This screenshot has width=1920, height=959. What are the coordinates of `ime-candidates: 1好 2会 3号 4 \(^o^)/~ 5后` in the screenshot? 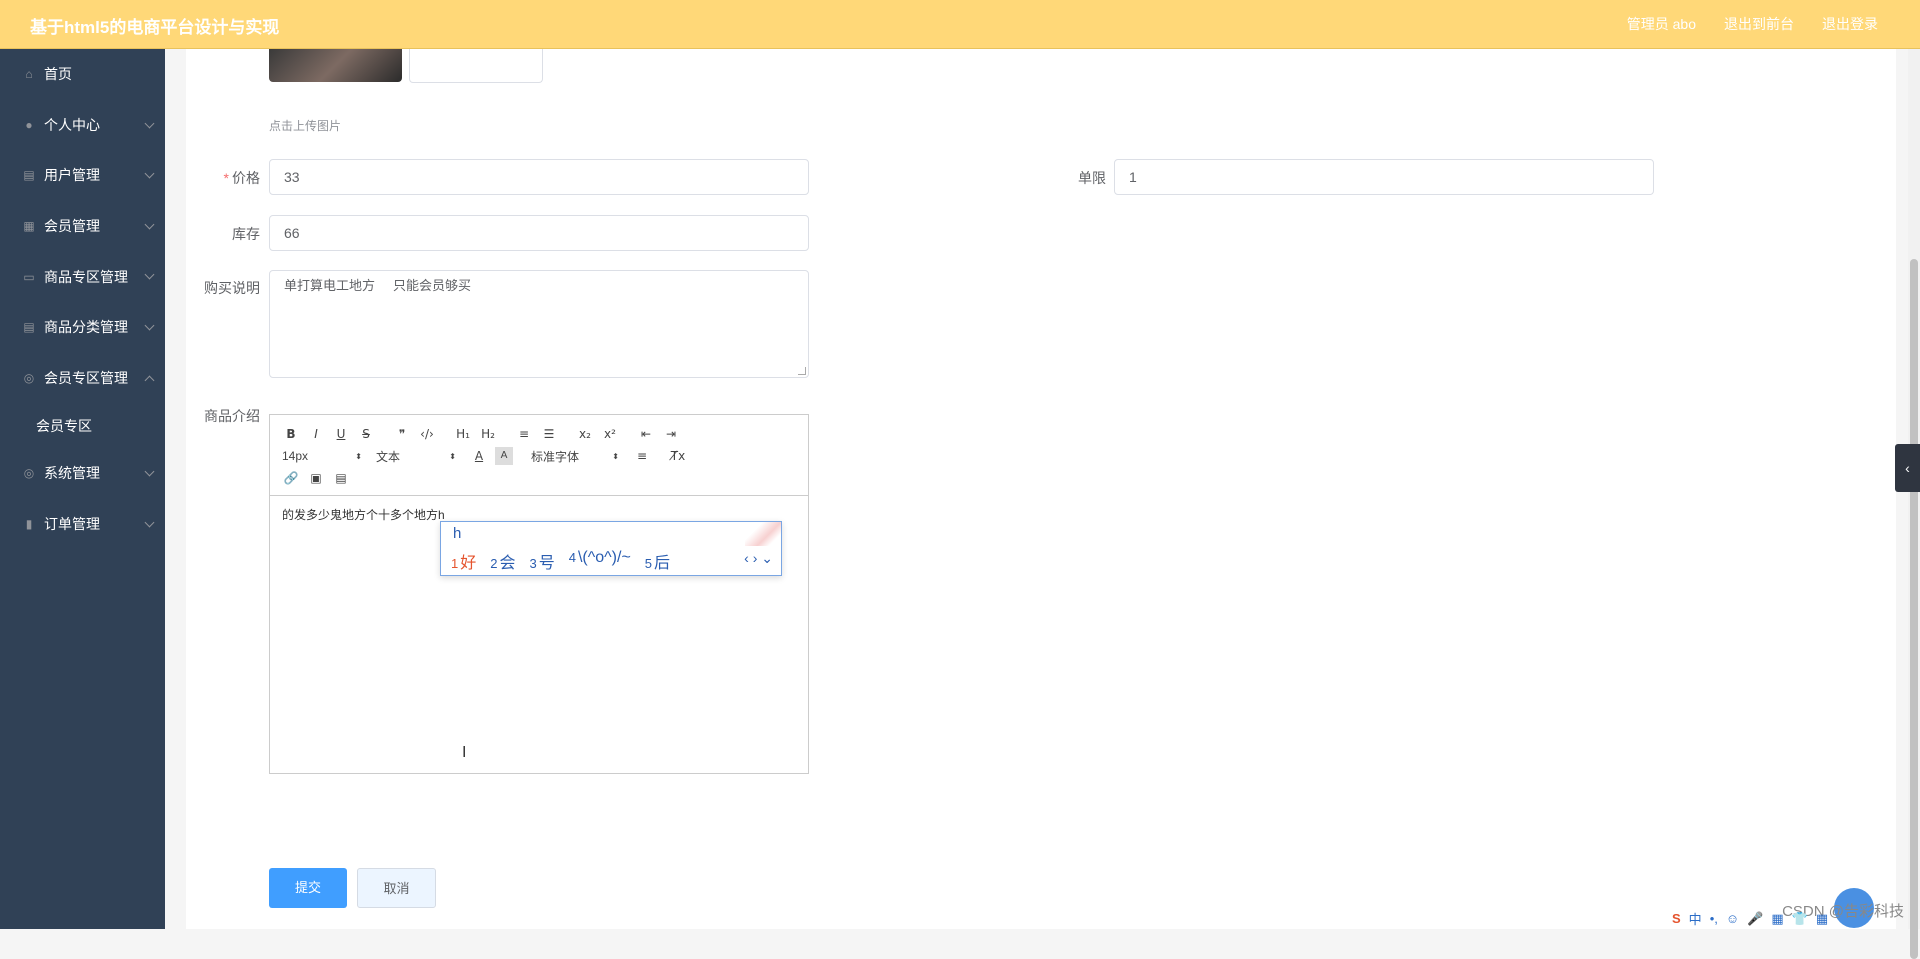 It's located at (560, 561).